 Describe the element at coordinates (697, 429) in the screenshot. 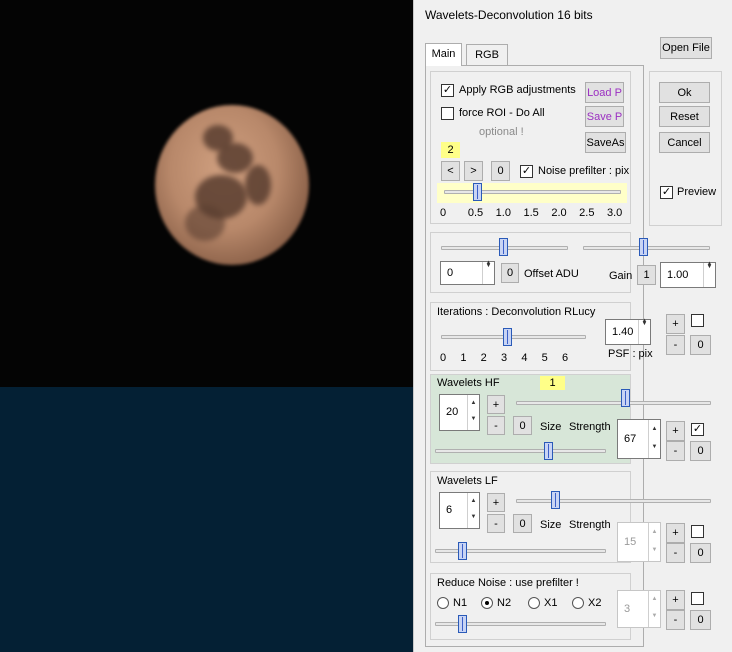

I see `hf-enable-checkbox: ✓` at that location.